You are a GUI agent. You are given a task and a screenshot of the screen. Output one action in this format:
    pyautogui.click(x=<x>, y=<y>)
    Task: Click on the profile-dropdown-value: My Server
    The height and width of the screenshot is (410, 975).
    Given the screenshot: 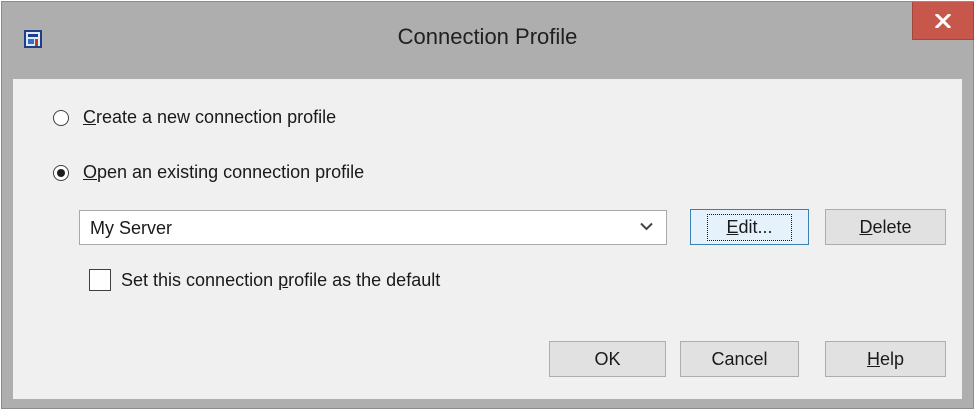 What is the action you would take?
    pyautogui.click(x=131, y=228)
    